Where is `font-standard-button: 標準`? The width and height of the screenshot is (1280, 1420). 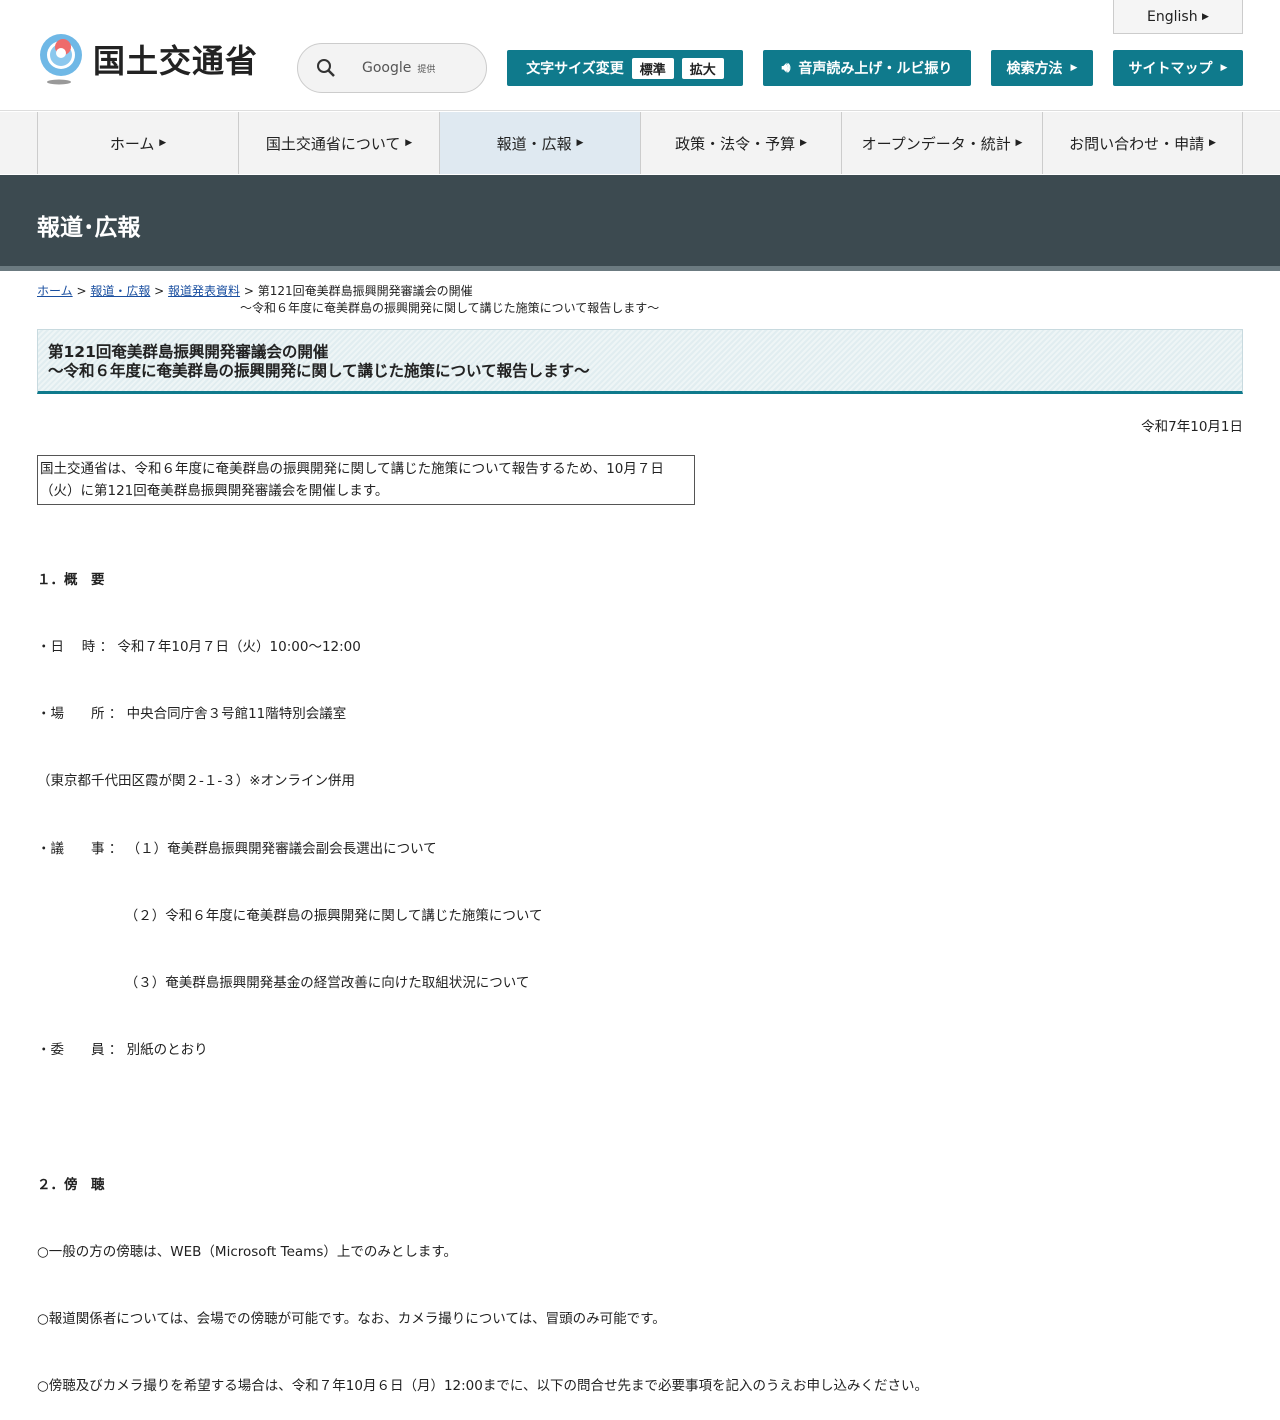 font-standard-button: 標準 is located at coordinates (652, 68).